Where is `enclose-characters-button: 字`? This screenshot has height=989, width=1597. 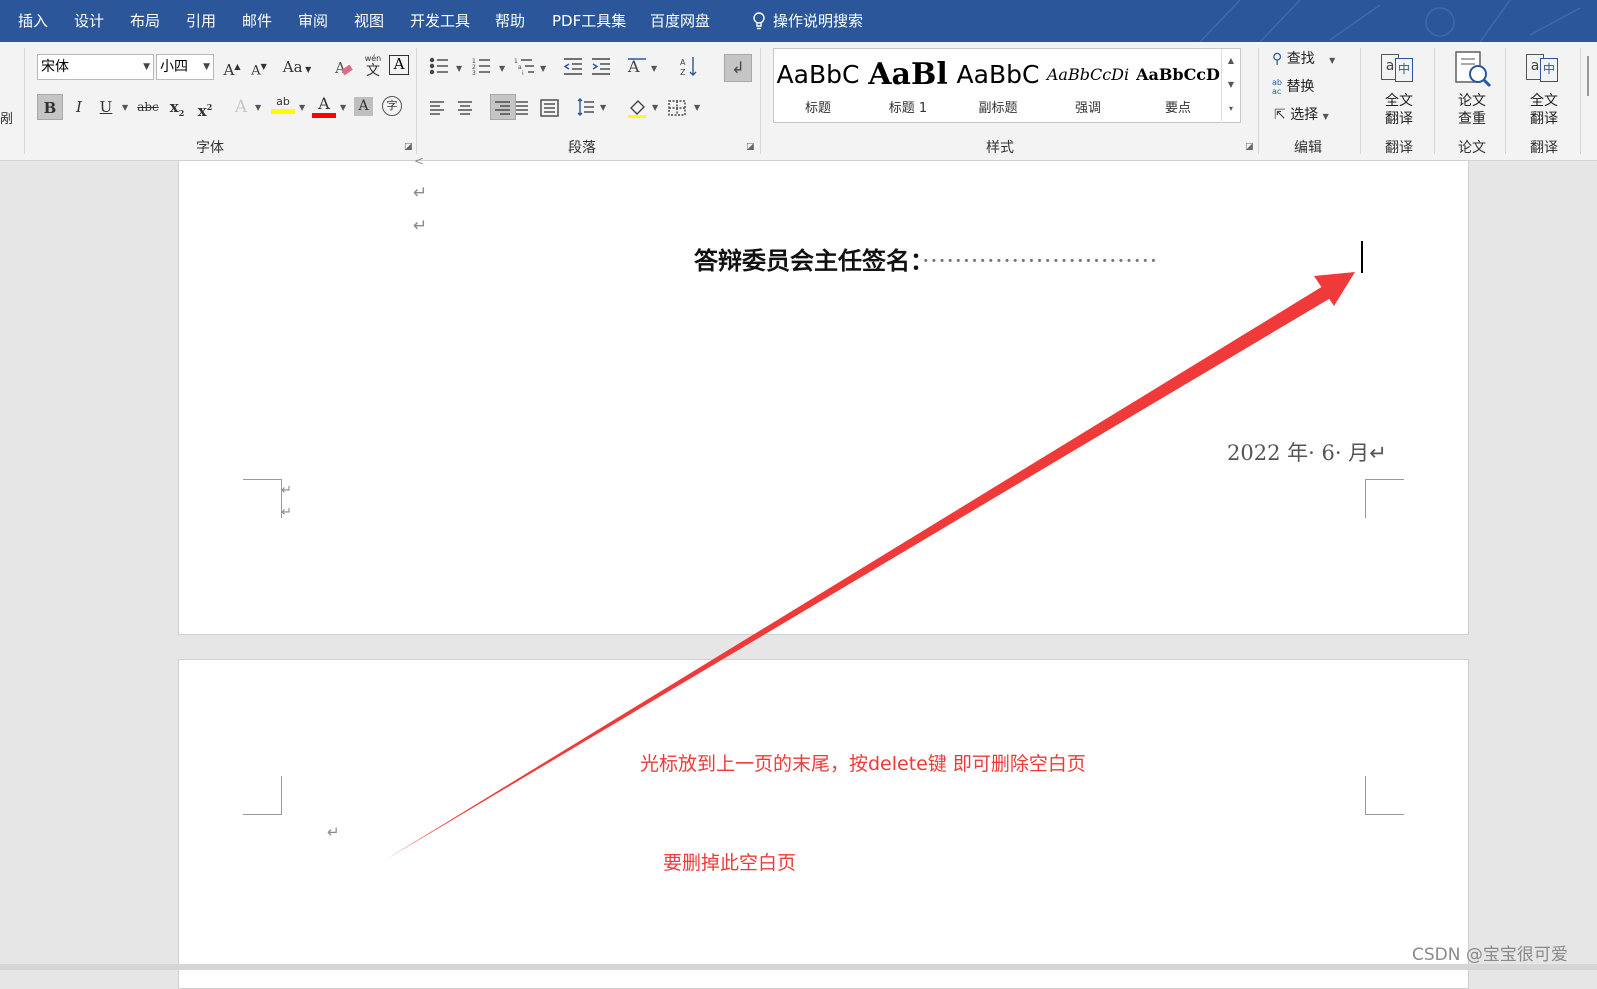 enclose-characters-button: 字 is located at coordinates (392, 106).